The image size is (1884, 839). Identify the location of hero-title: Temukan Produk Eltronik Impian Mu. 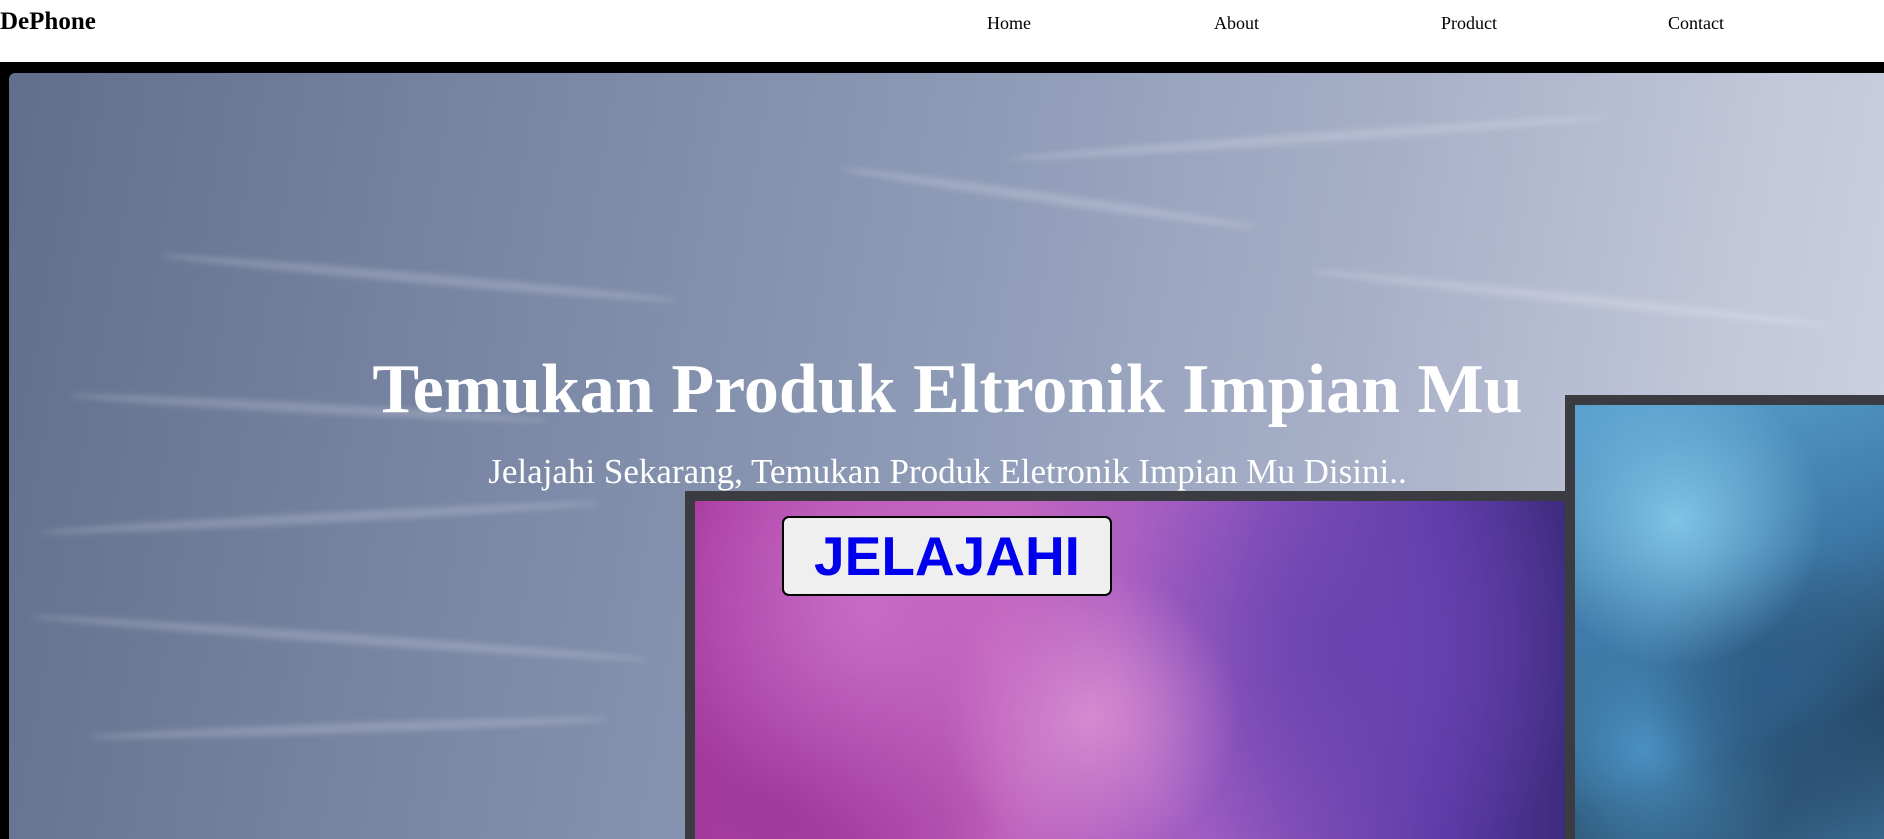
(947, 389).